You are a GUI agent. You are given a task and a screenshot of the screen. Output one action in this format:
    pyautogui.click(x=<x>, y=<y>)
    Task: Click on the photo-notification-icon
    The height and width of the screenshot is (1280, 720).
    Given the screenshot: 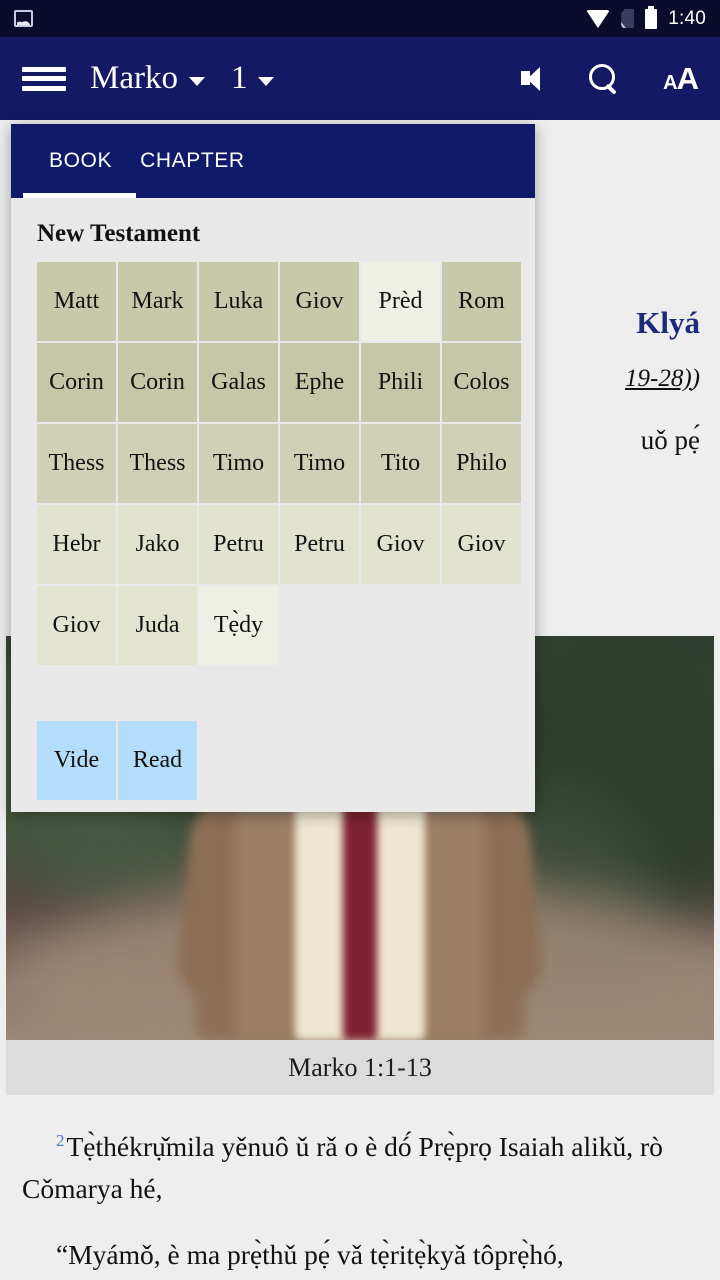 What is the action you would take?
    pyautogui.click(x=23, y=18)
    